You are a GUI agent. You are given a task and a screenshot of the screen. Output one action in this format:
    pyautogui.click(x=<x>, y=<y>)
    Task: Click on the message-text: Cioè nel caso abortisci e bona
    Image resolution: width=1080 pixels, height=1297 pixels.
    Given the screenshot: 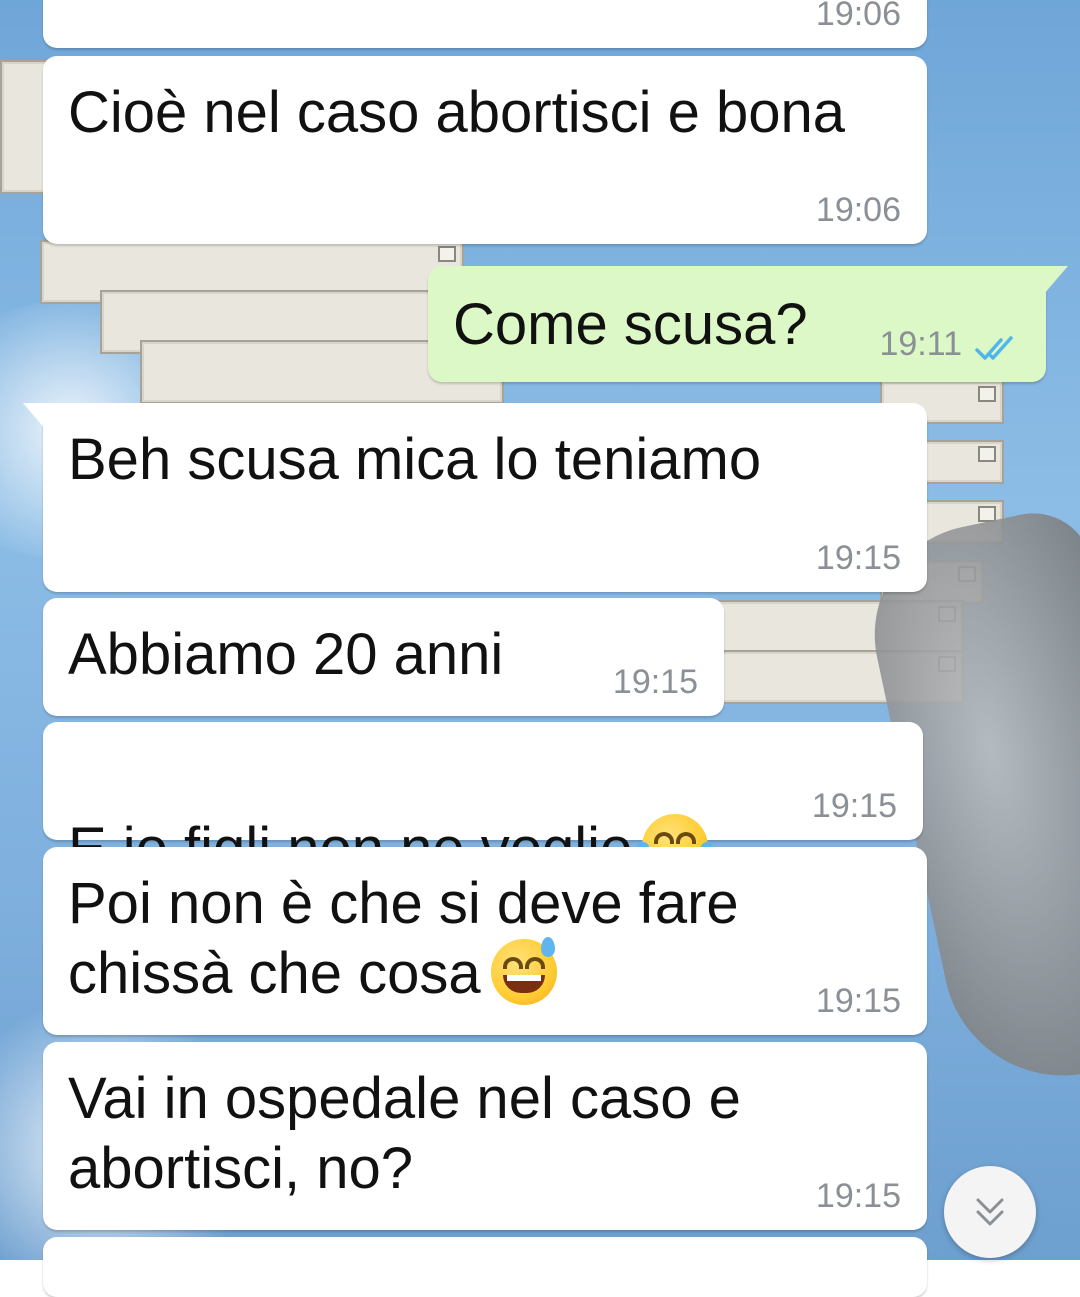 What is the action you would take?
    pyautogui.click(x=457, y=112)
    